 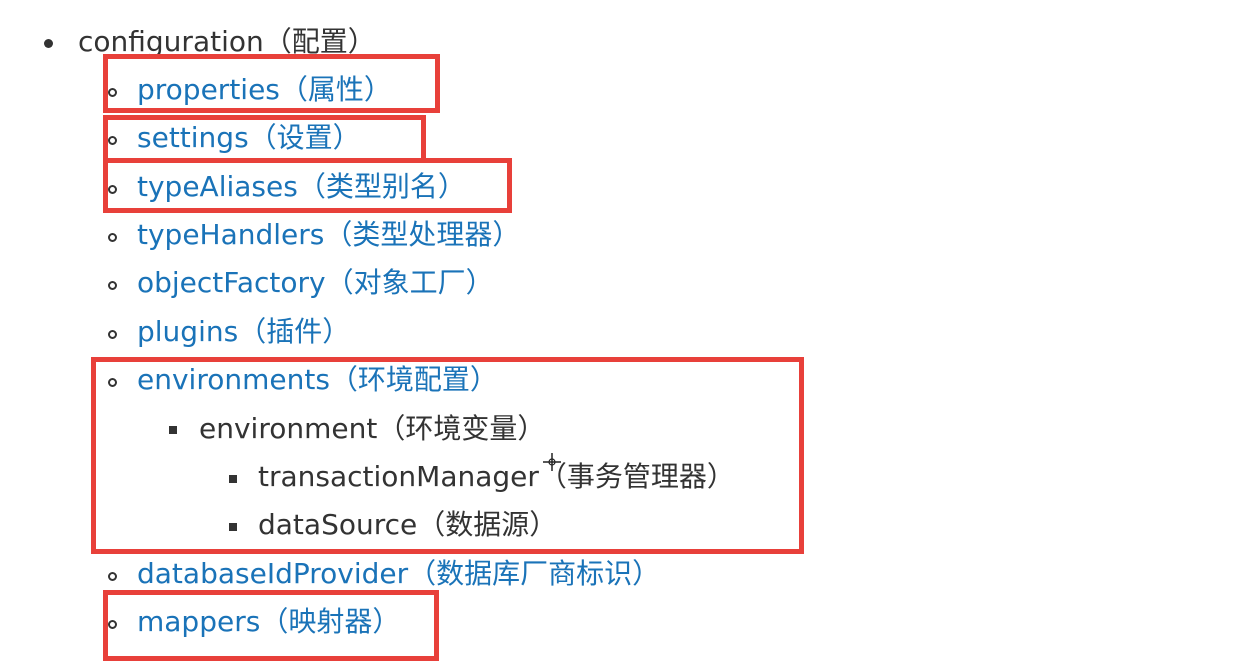 I want to click on highlight-box-typealiases, so click(x=307, y=185).